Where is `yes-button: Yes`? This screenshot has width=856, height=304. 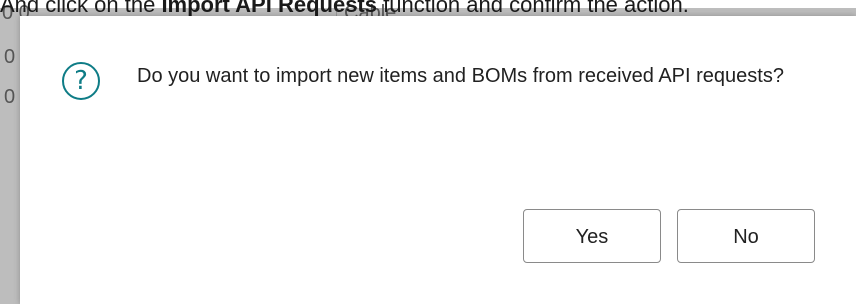
yes-button: Yes is located at coordinates (592, 236).